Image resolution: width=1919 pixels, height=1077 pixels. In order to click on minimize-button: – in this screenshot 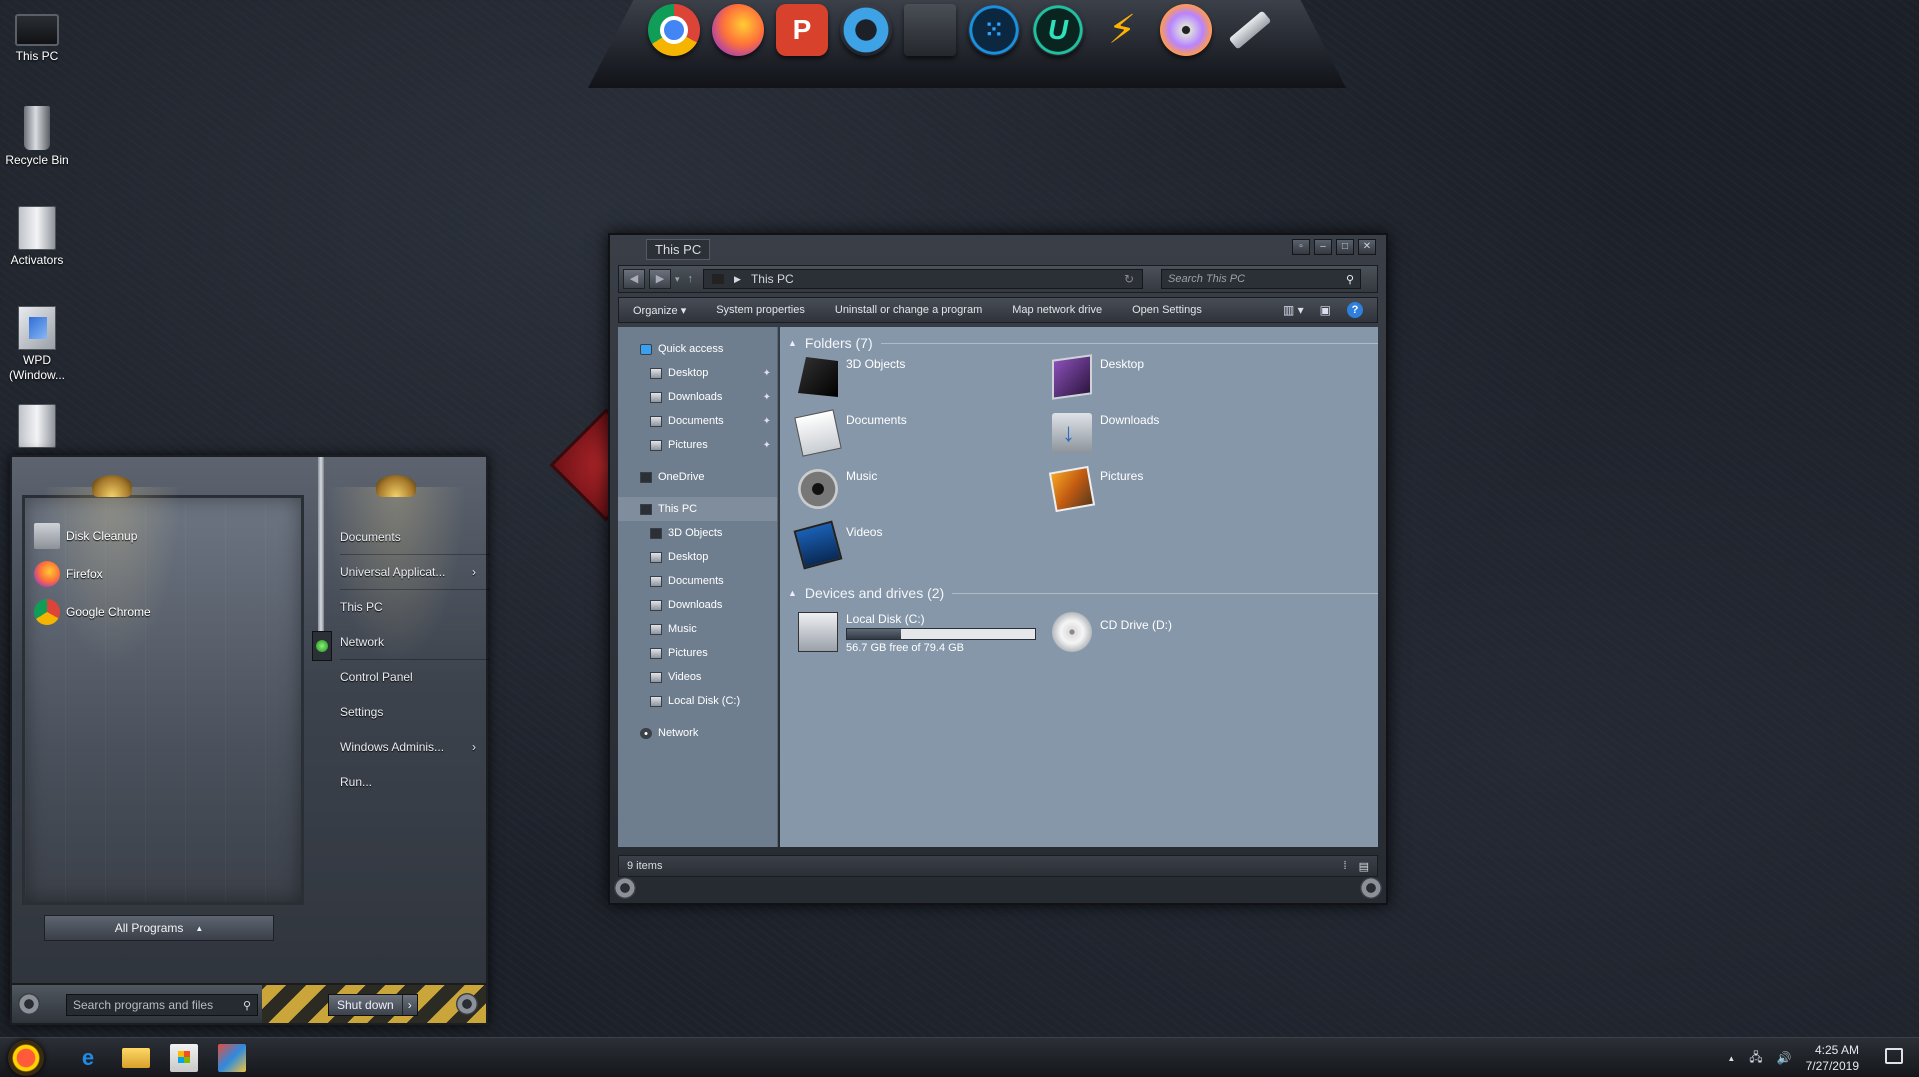, I will do `click(1323, 247)`.